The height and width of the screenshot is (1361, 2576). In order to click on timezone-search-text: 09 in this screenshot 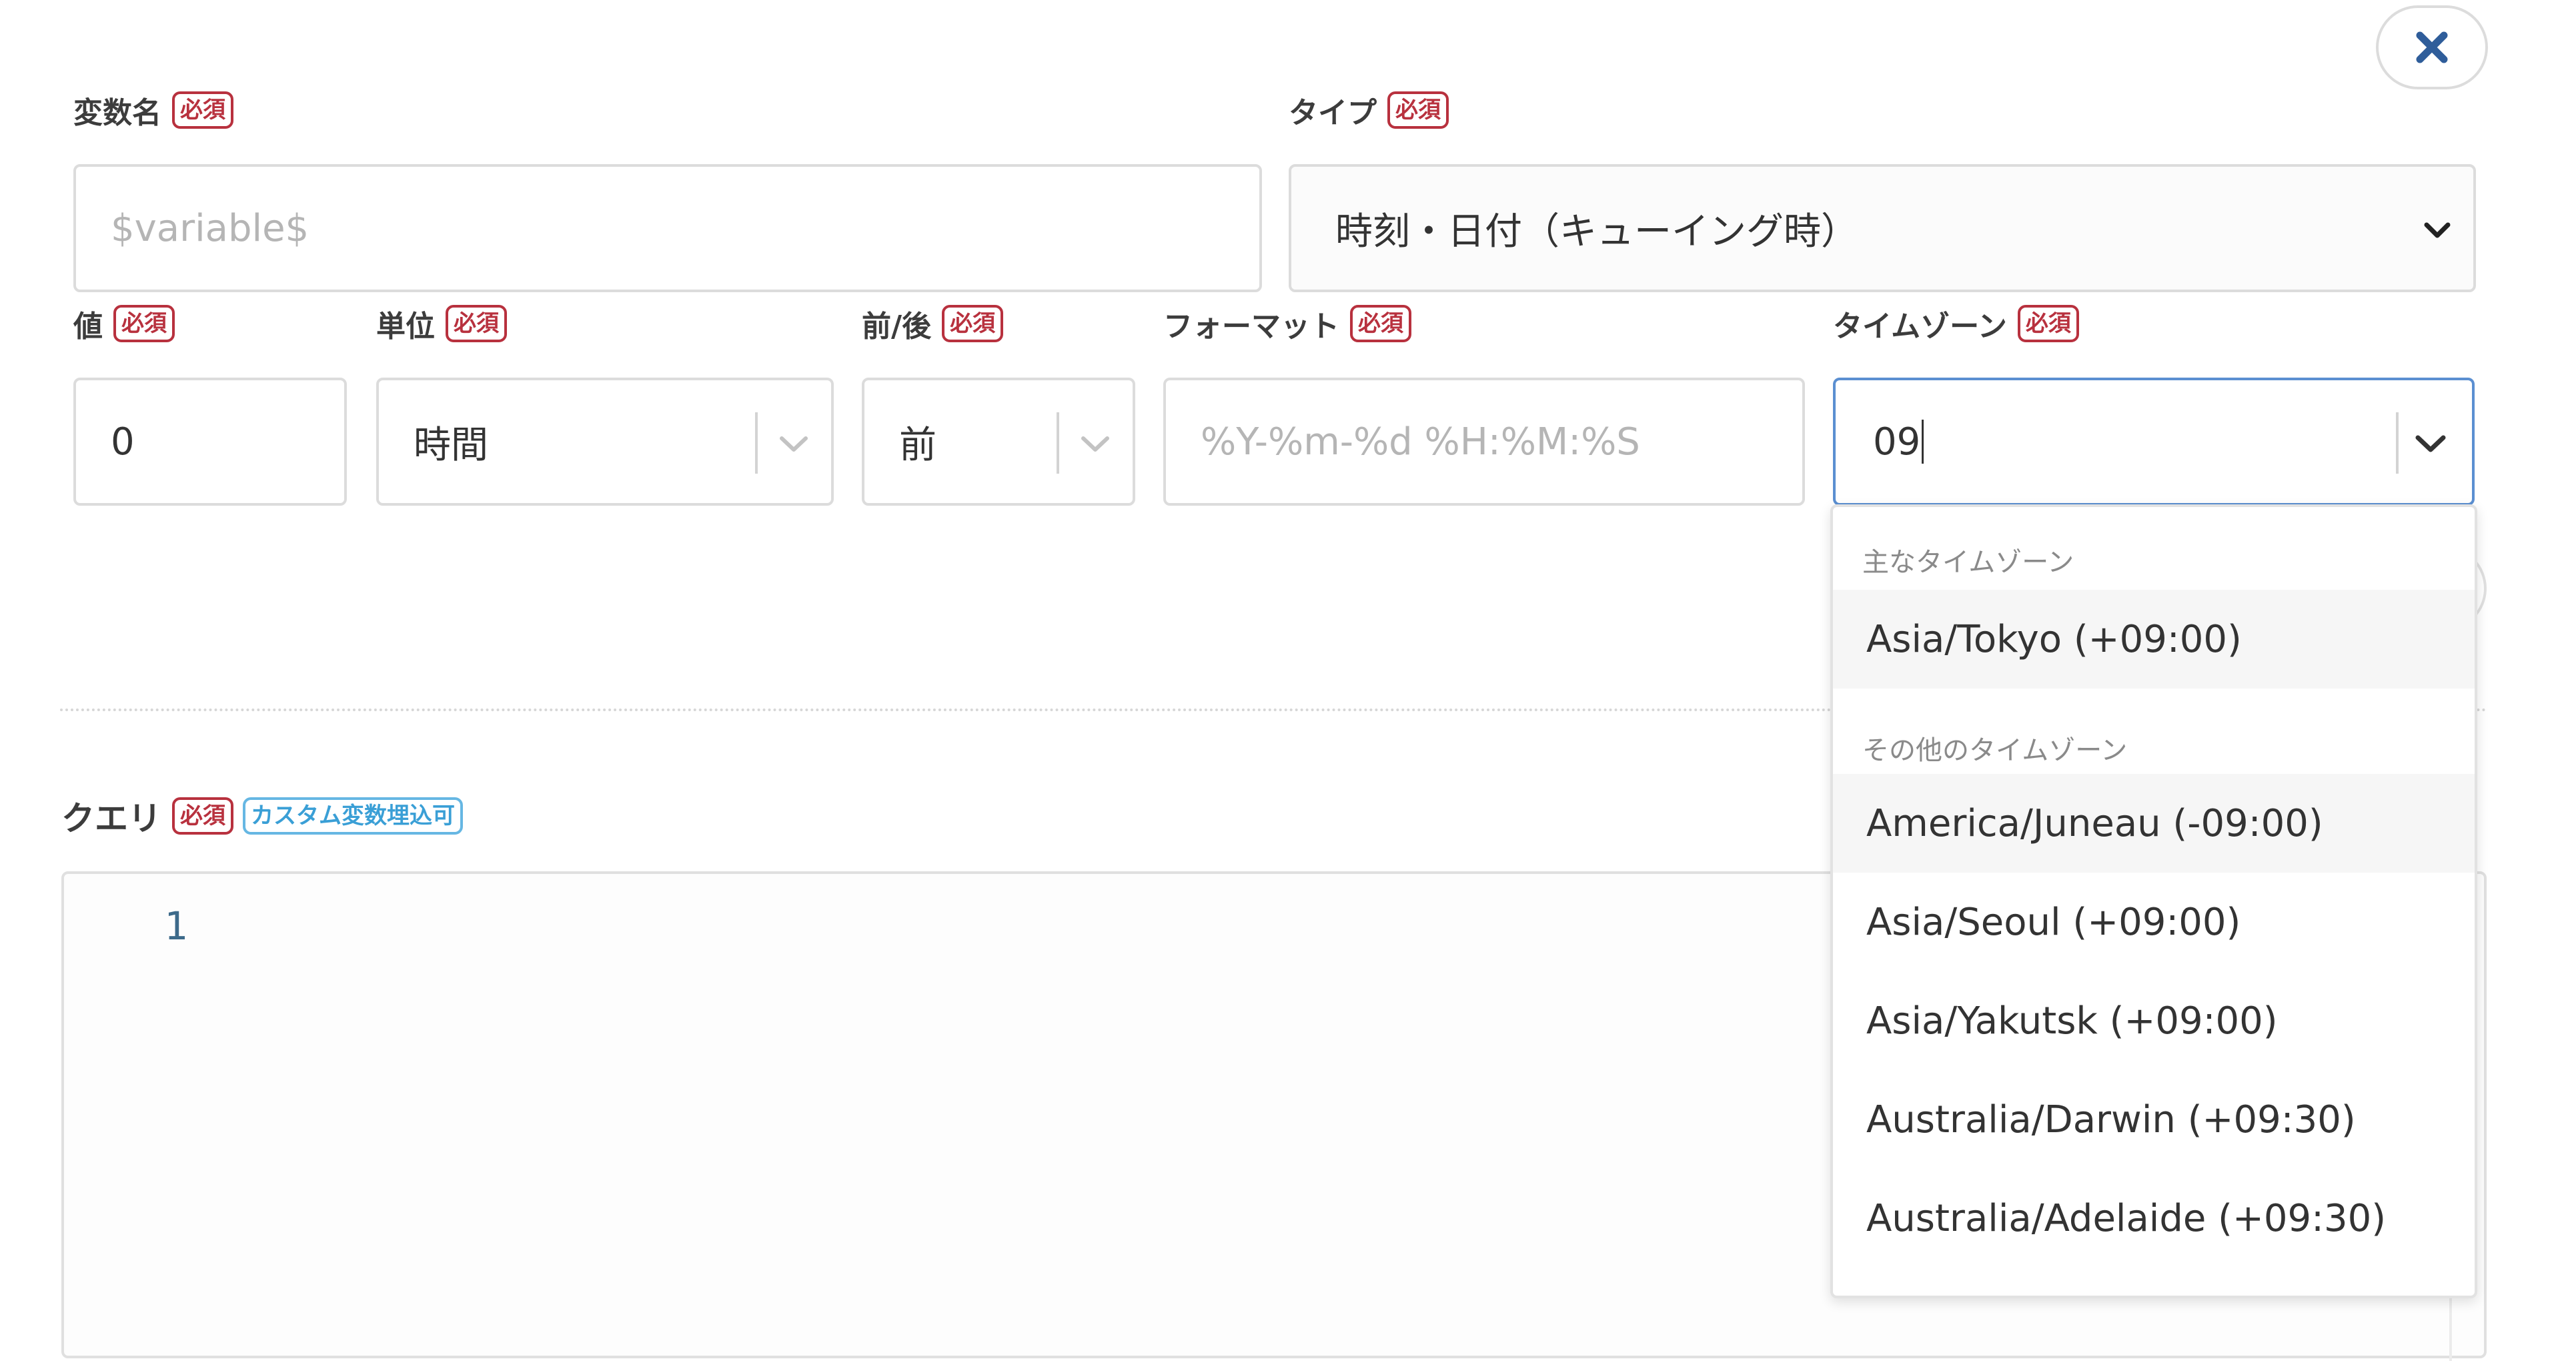, I will do `click(1896, 442)`.